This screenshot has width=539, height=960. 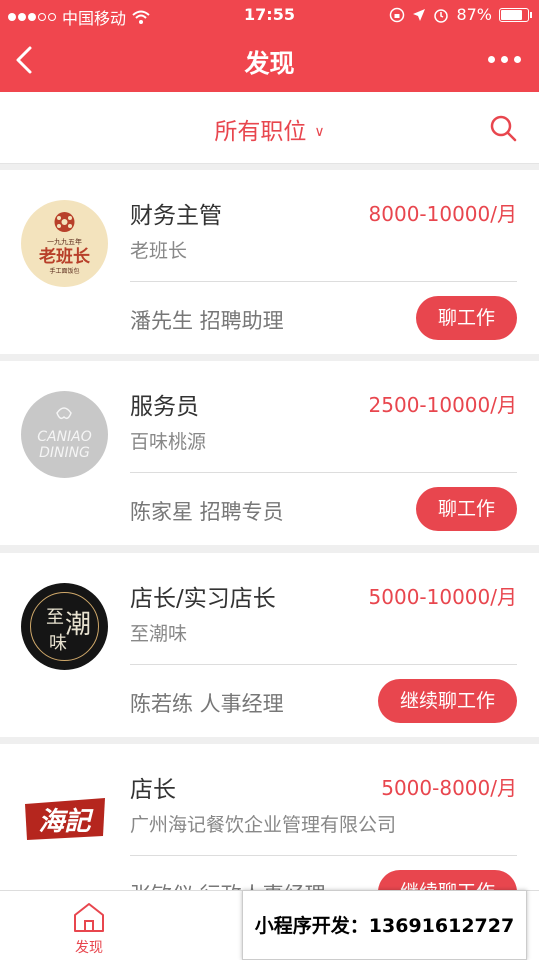 What do you see at coordinates (168, 442) in the screenshot?
I see `company-name: 百味桃源` at bounding box center [168, 442].